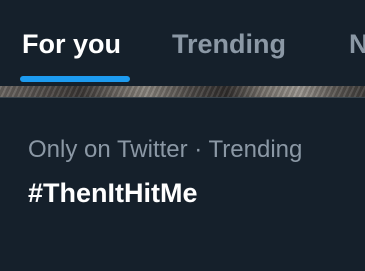 This screenshot has width=365, height=271. Describe the element at coordinates (75, 79) in the screenshot. I see `active-tab-indicator` at that location.